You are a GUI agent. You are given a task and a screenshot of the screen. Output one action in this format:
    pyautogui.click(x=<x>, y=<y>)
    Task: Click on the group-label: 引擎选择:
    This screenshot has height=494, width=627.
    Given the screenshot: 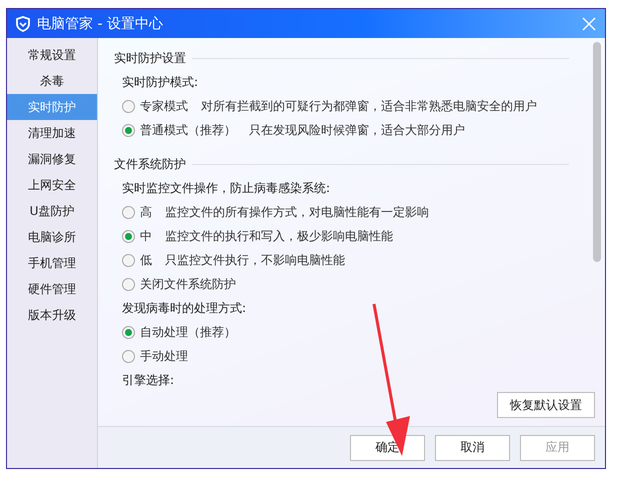 What is the action you would take?
    pyautogui.click(x=148, y=380)
    